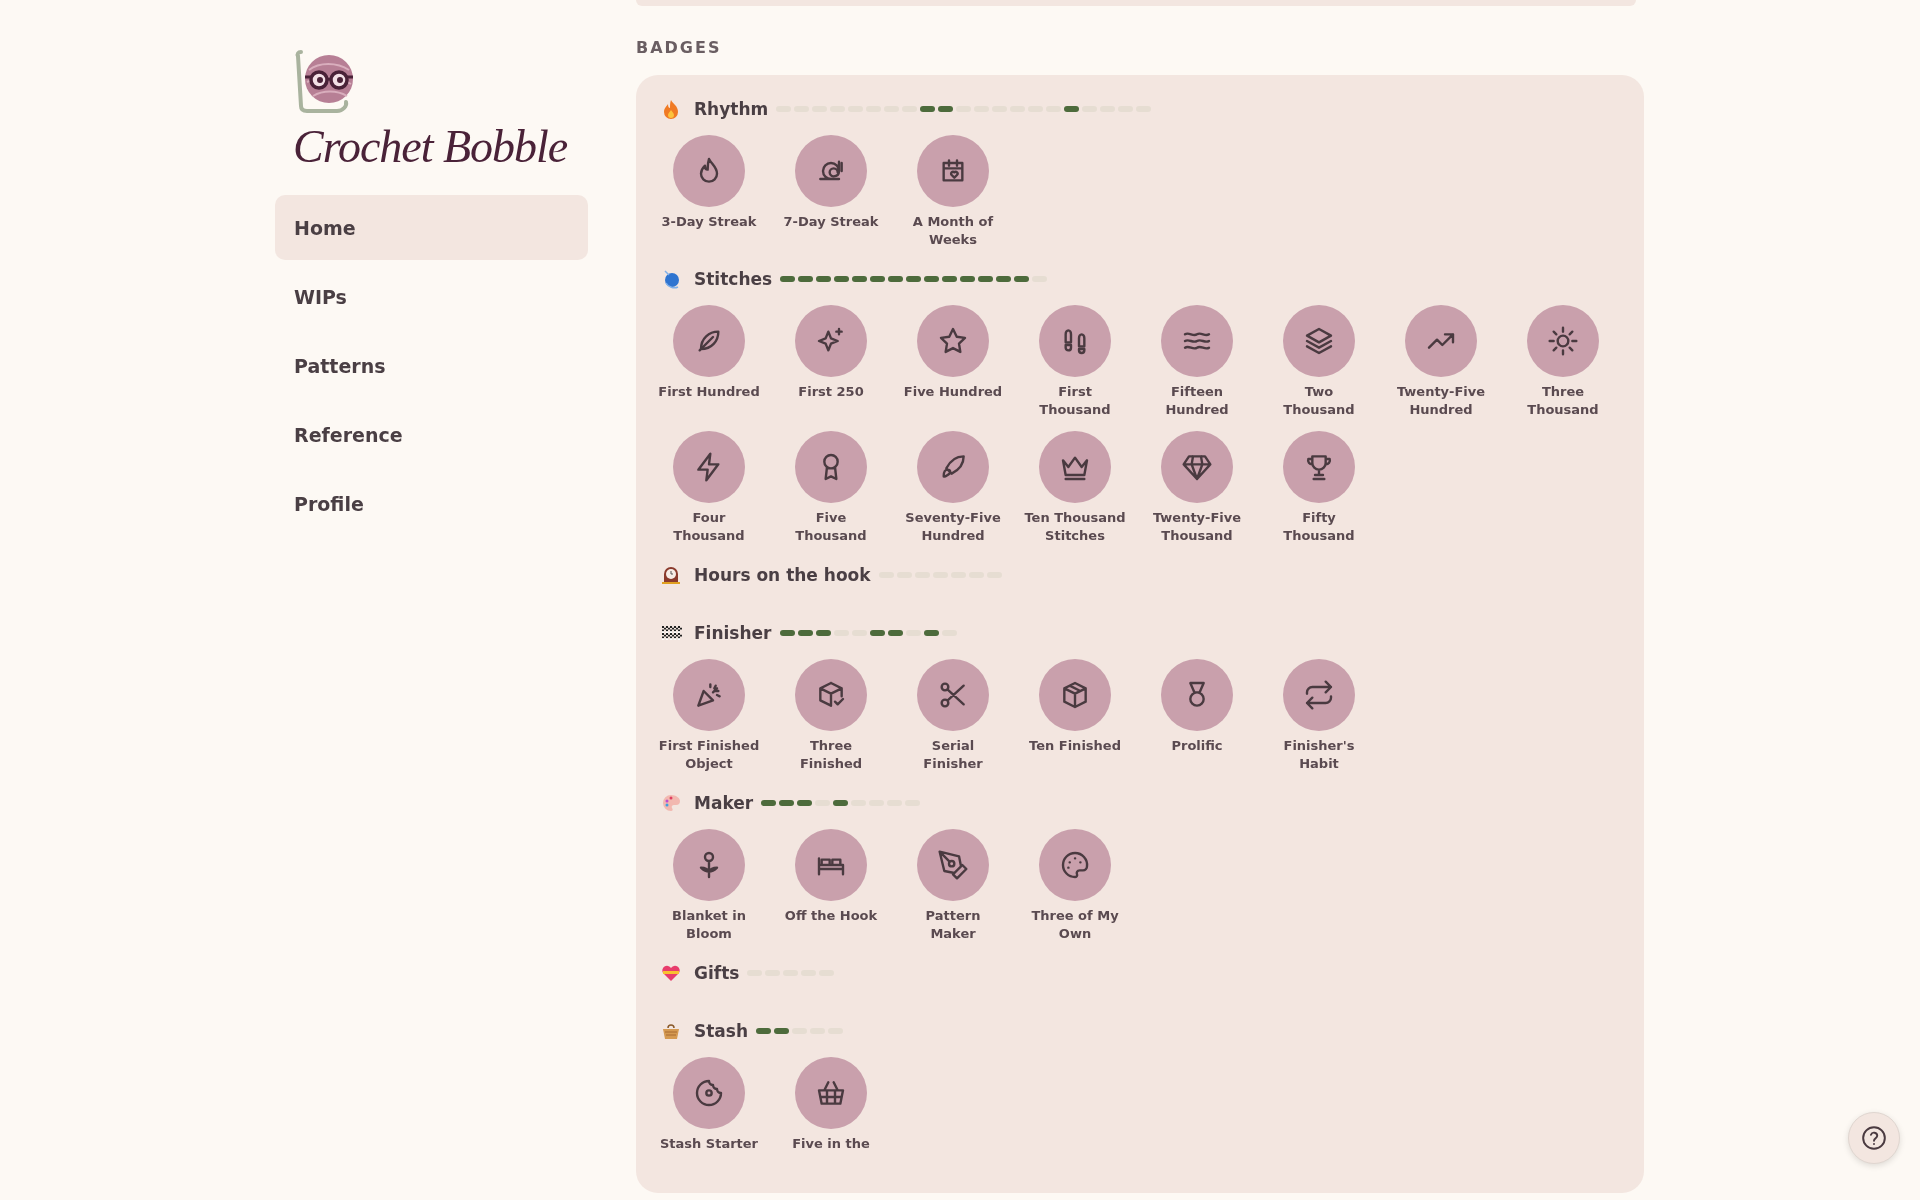  What do you see at coordinates (1075, 925) in the screenshot?
I see `badge-label: Three of My Own` at bounding box center [1075, 925].